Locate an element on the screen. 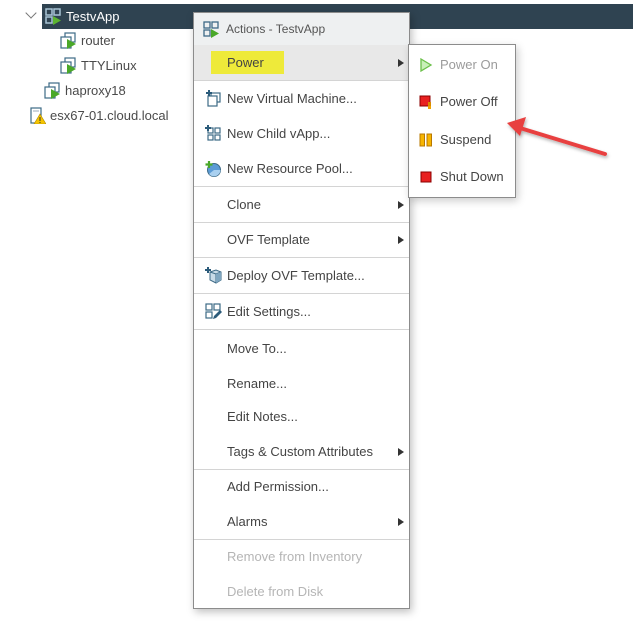 The height and width of the screenshot is (636, 633). submenu-item-label: Power Off is located at coordinates (469, 101).